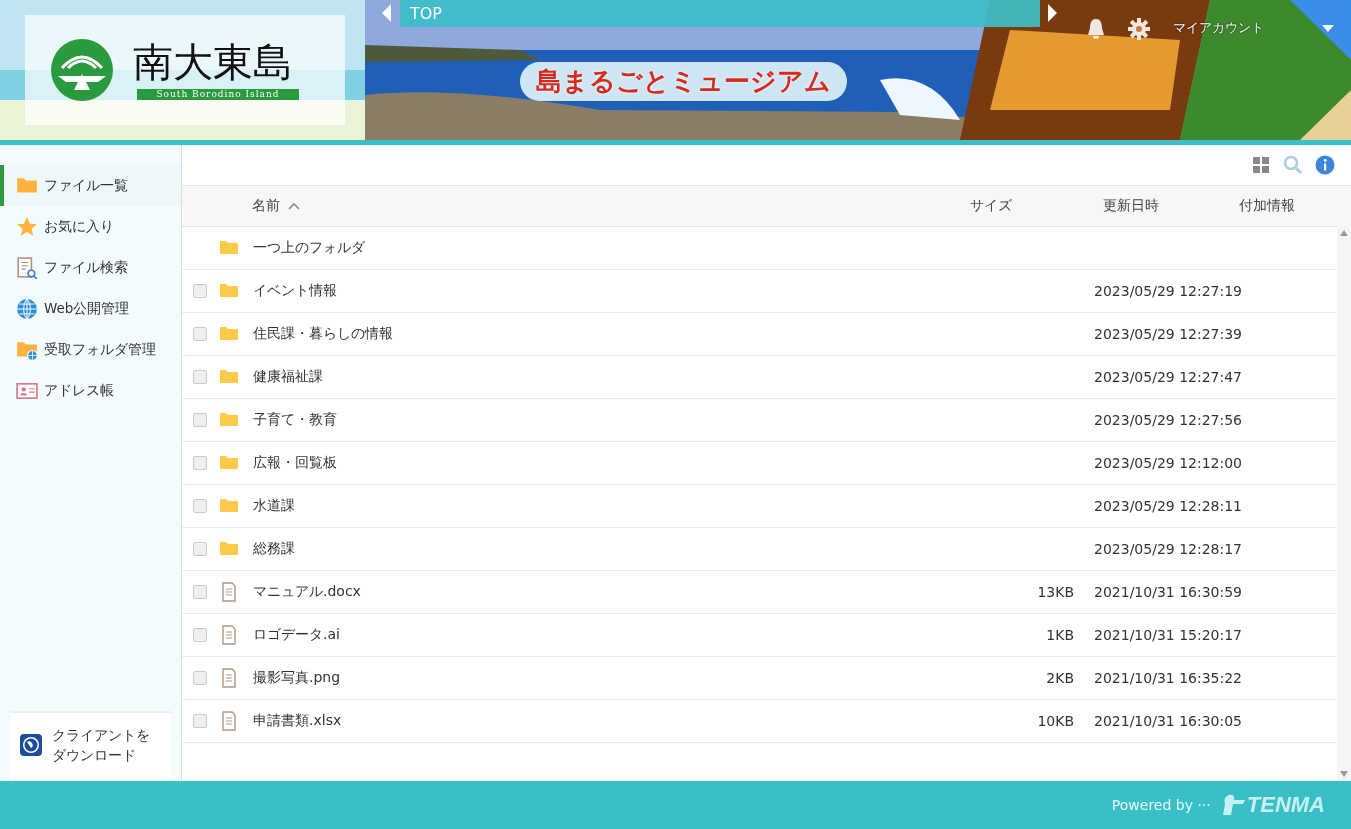 The image size is (1351, 829). What do you see at coordinates (1267, 205) in the screenshot?
I see `column-header: 付加情報` at bounding box center [1267, 205].